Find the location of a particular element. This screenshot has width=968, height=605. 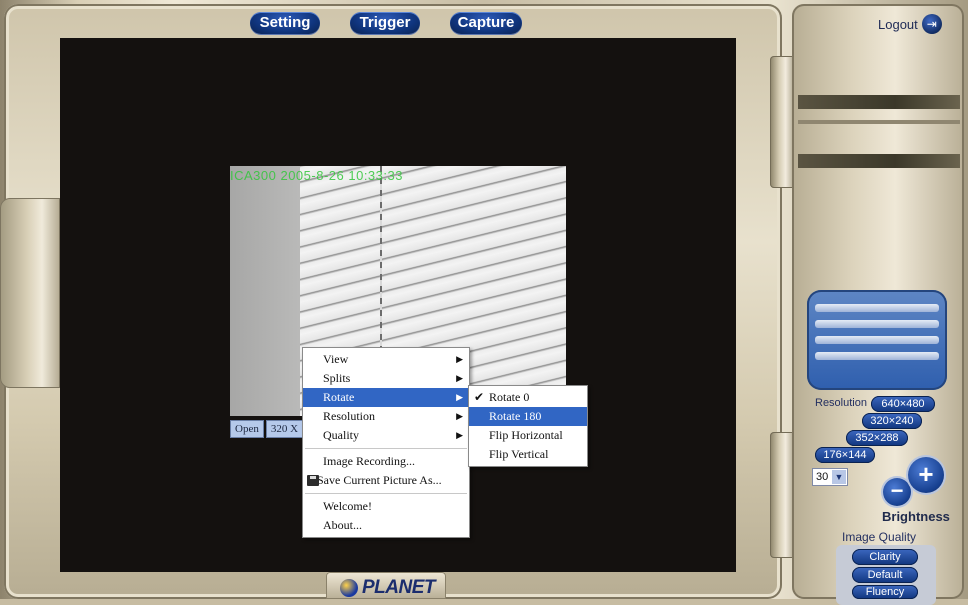

resolution-352x288-button: 352×288 is located at coordinates (877, 438).